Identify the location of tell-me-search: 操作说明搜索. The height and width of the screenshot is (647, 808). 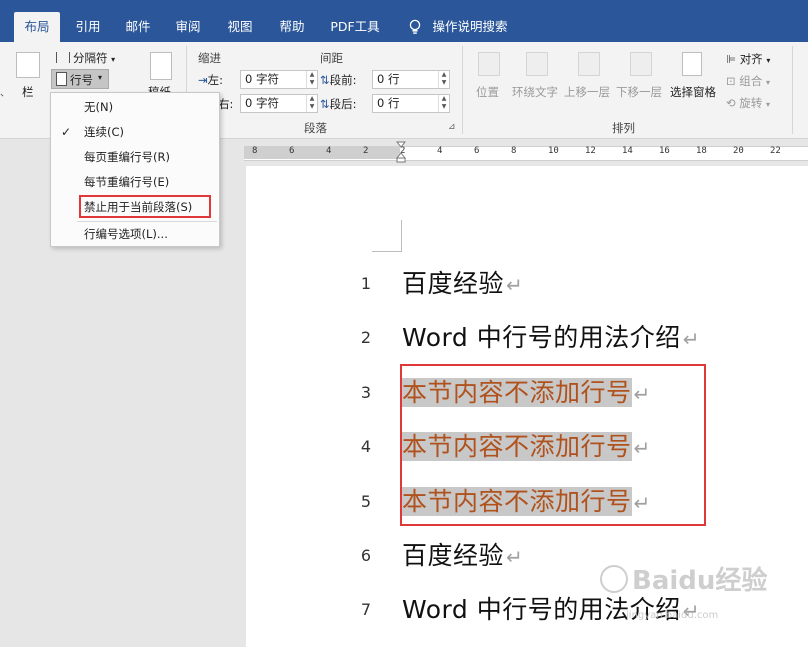
(470, 27).